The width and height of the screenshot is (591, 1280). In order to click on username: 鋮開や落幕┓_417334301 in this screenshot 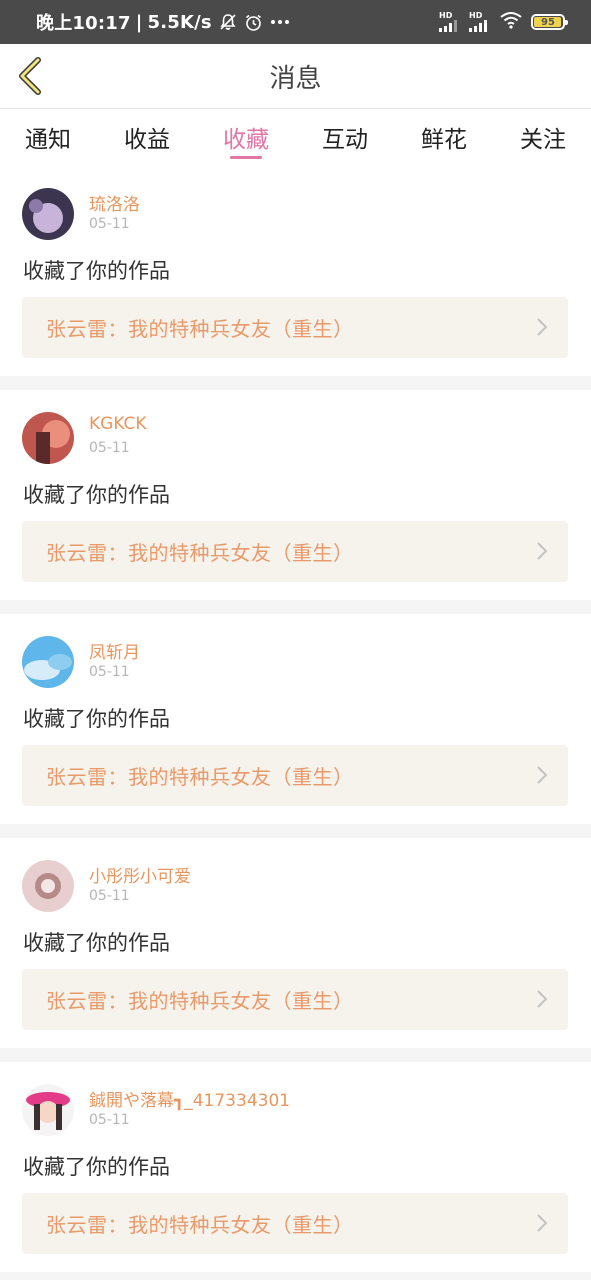, I will do `click(189, 1098)`.